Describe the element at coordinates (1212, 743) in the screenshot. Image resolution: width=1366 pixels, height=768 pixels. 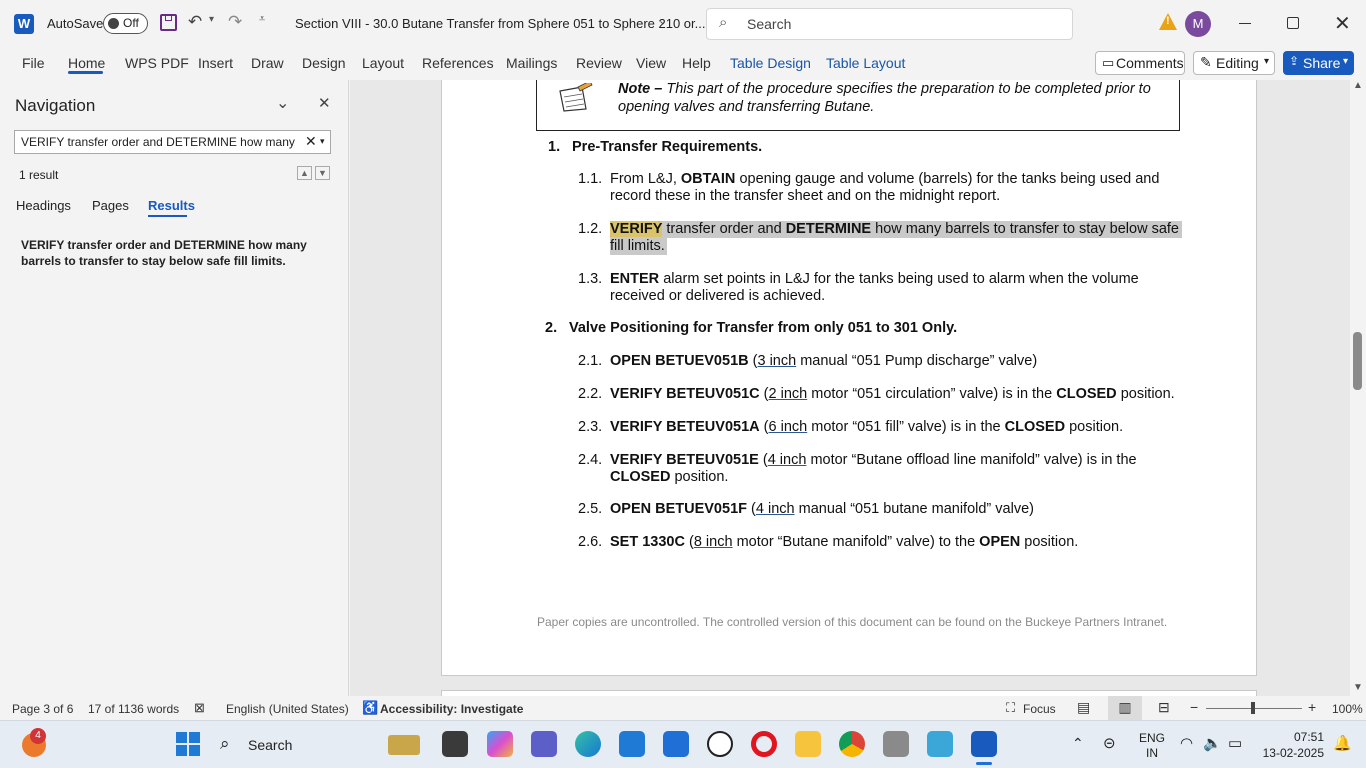
I see `volume-icon: 🔈` at that location.